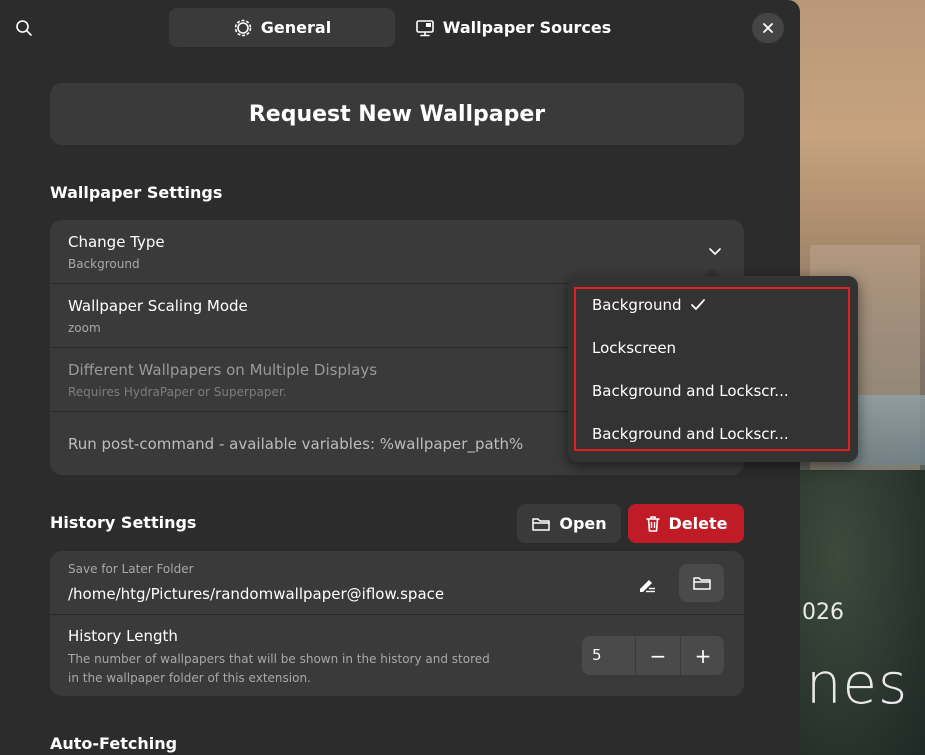 This screenshot has height=755, width=925. Describe the element at coordinates (84, 328) in the screenshot. I see `scaling-mode-value: zoom` at that location.